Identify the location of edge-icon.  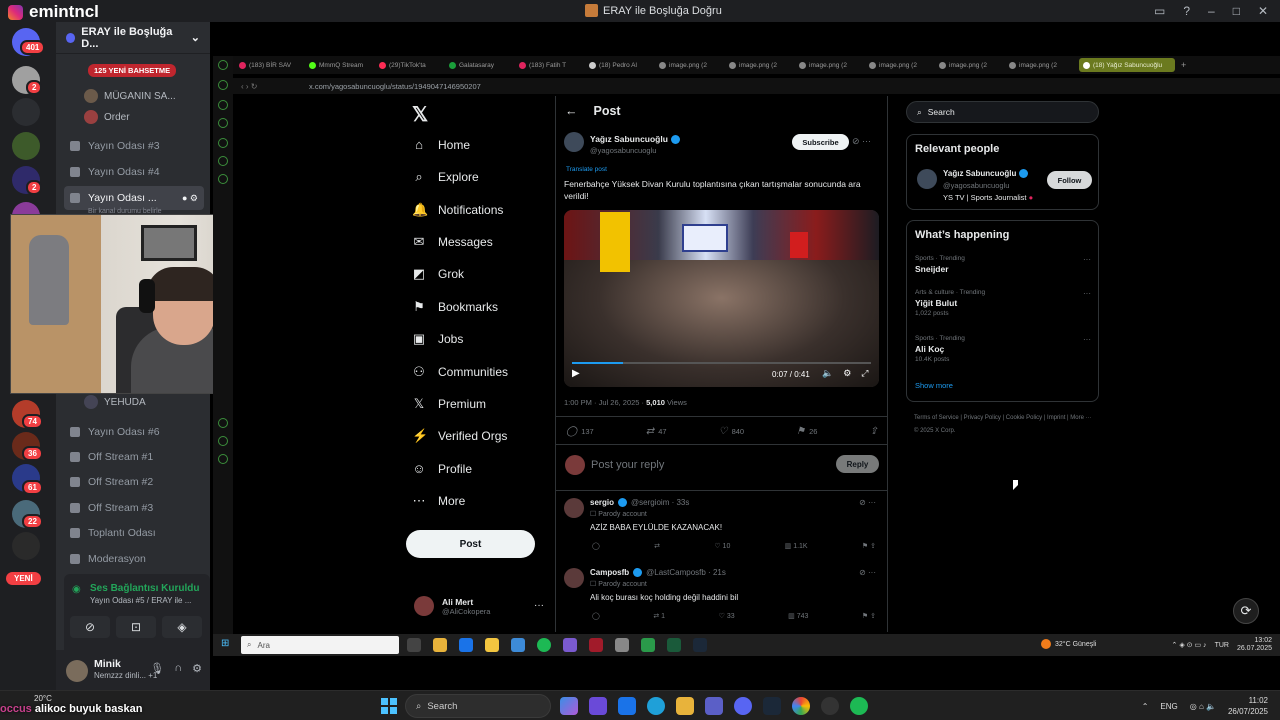
(656, 706).